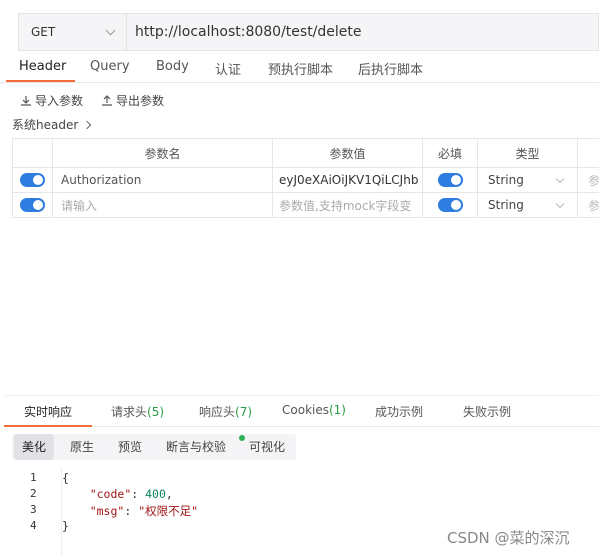 The height and width of the screenshot is (555, 599). What do you see at coordinates (172, 66) in the screenshot?
I see `tab-body: Body` at bounding box center [172, 66].